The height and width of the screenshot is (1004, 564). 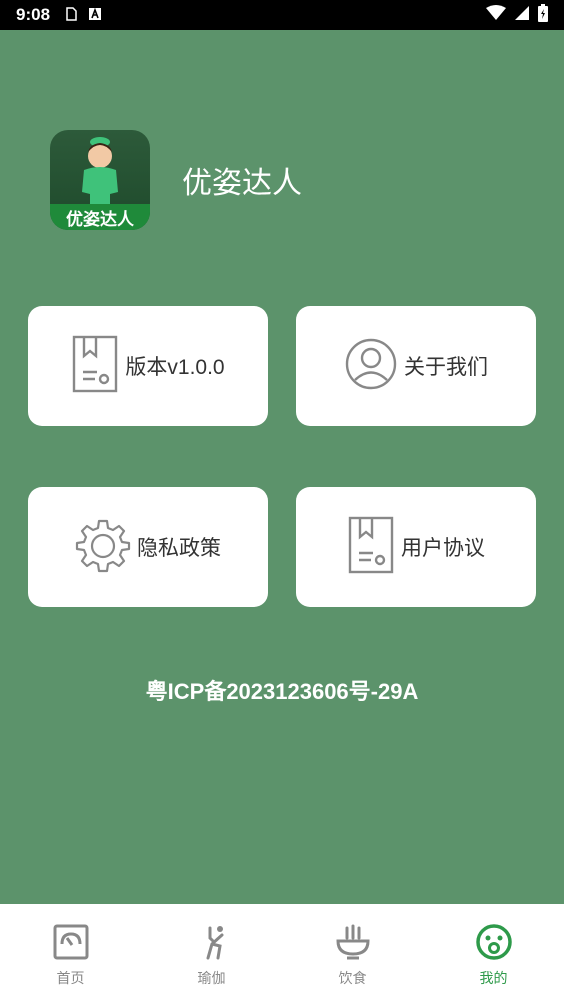 What do you see at coordinates (543, 15) in the screenshot?
I see `battery-icon` at bounding box center [543, 15].